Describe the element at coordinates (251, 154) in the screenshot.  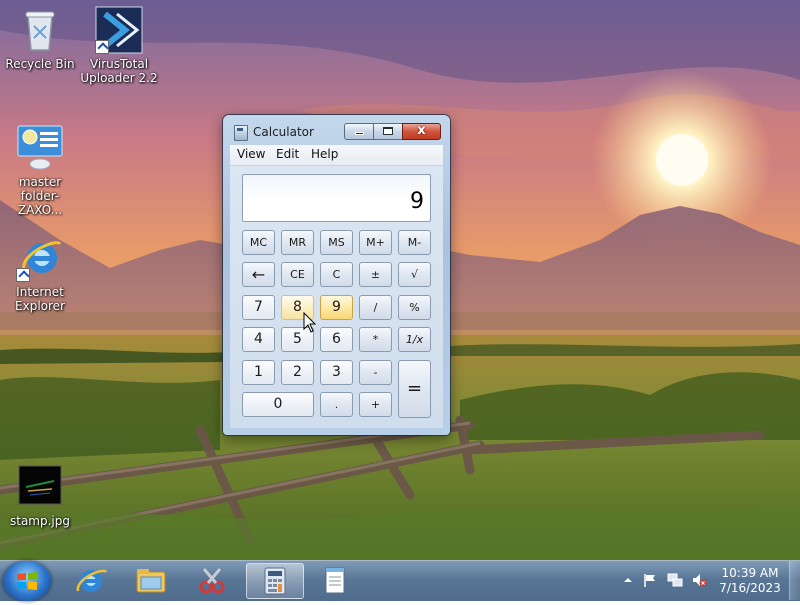
I see `menu-view: View` at that location.